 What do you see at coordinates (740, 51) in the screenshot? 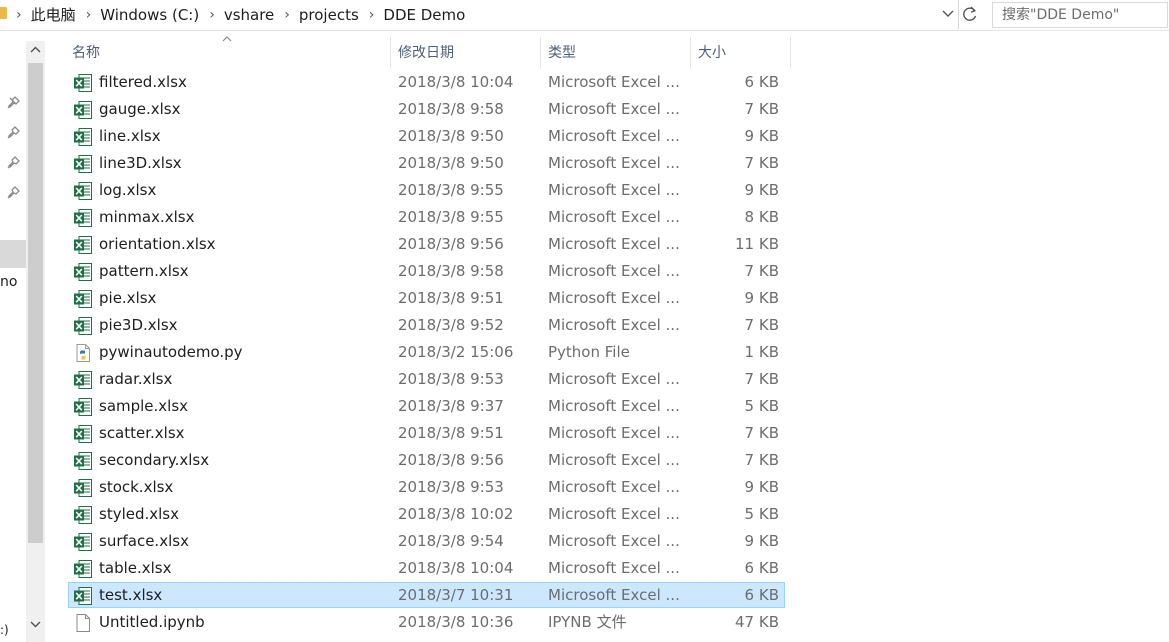
I see `column-header-size: 大小` at bounding box center [740, 51].